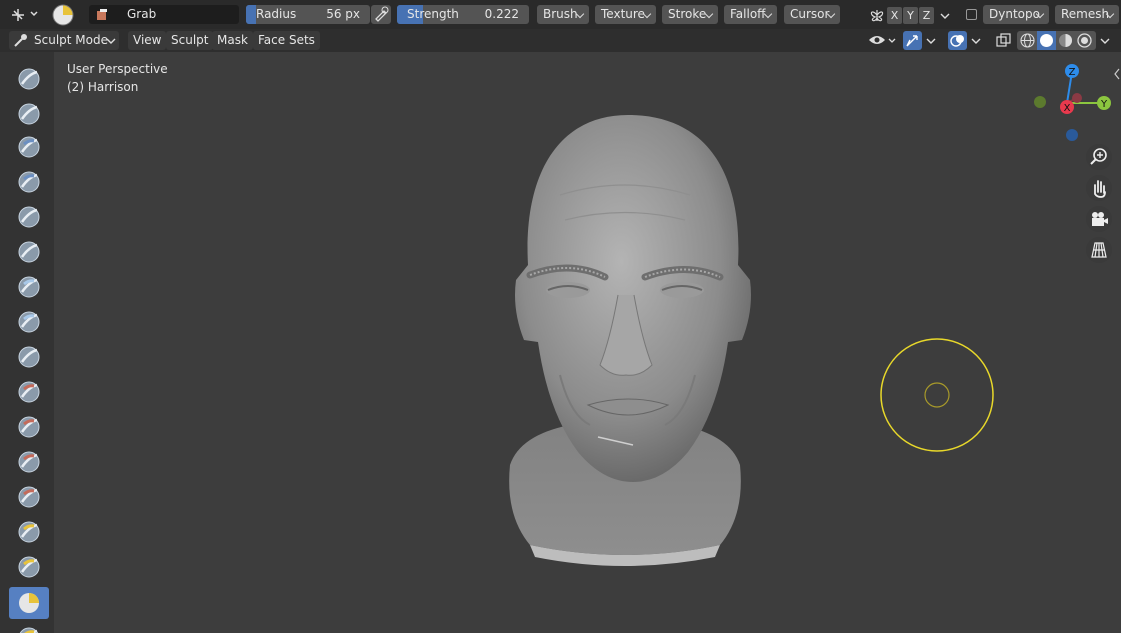 Image resolution: width=1121 pixels, height=633 pixels. I want to click on crease-brush-icon, so click(29, 357).